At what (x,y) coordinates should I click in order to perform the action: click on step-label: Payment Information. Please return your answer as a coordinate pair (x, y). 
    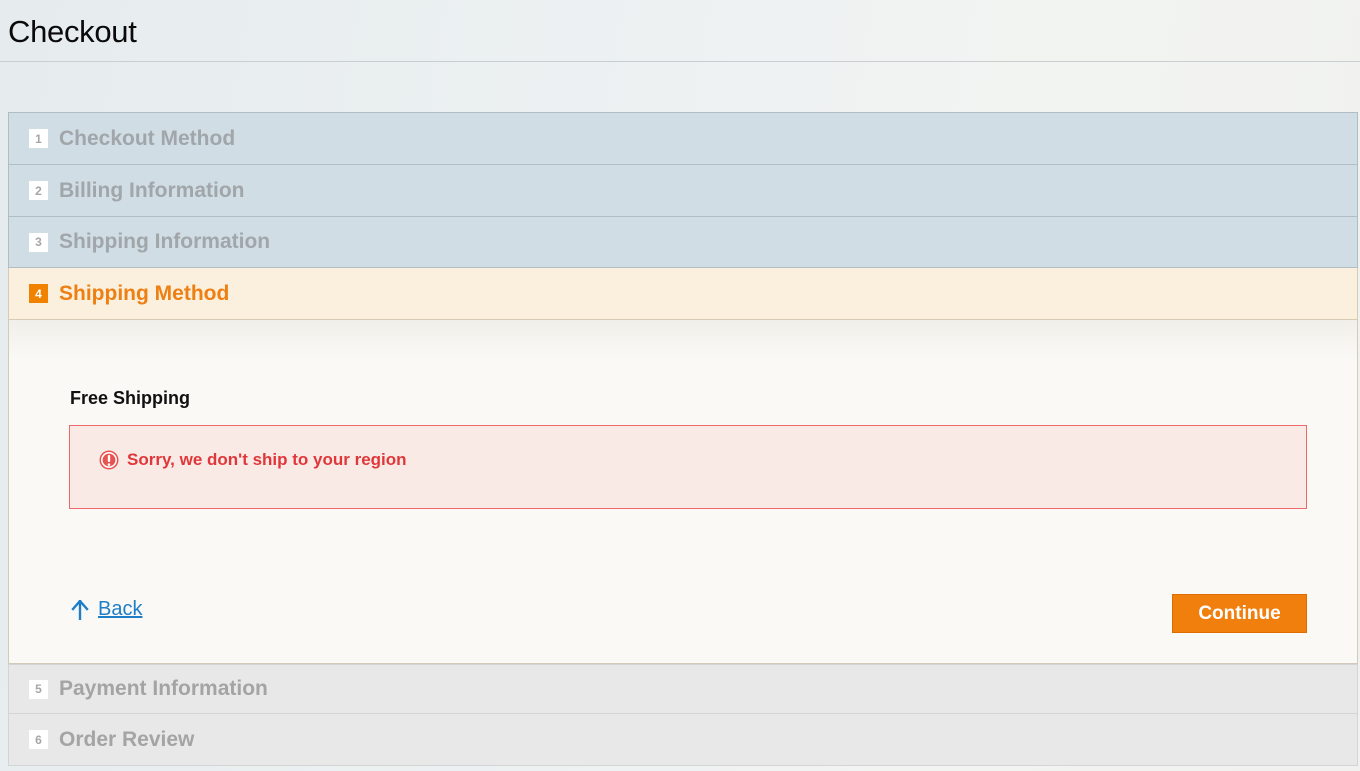
    Looking at the image, I should click on (163, 688).